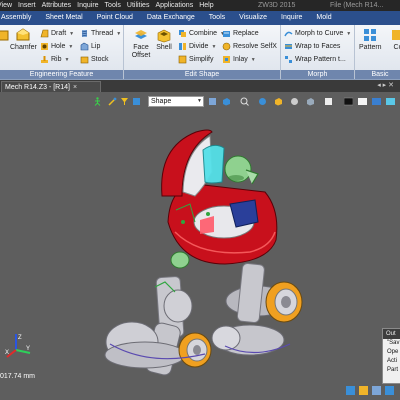 Image resolution: width=400 pixels, height=400 pixels. I want to click on partial-icon, so click(4, 35).